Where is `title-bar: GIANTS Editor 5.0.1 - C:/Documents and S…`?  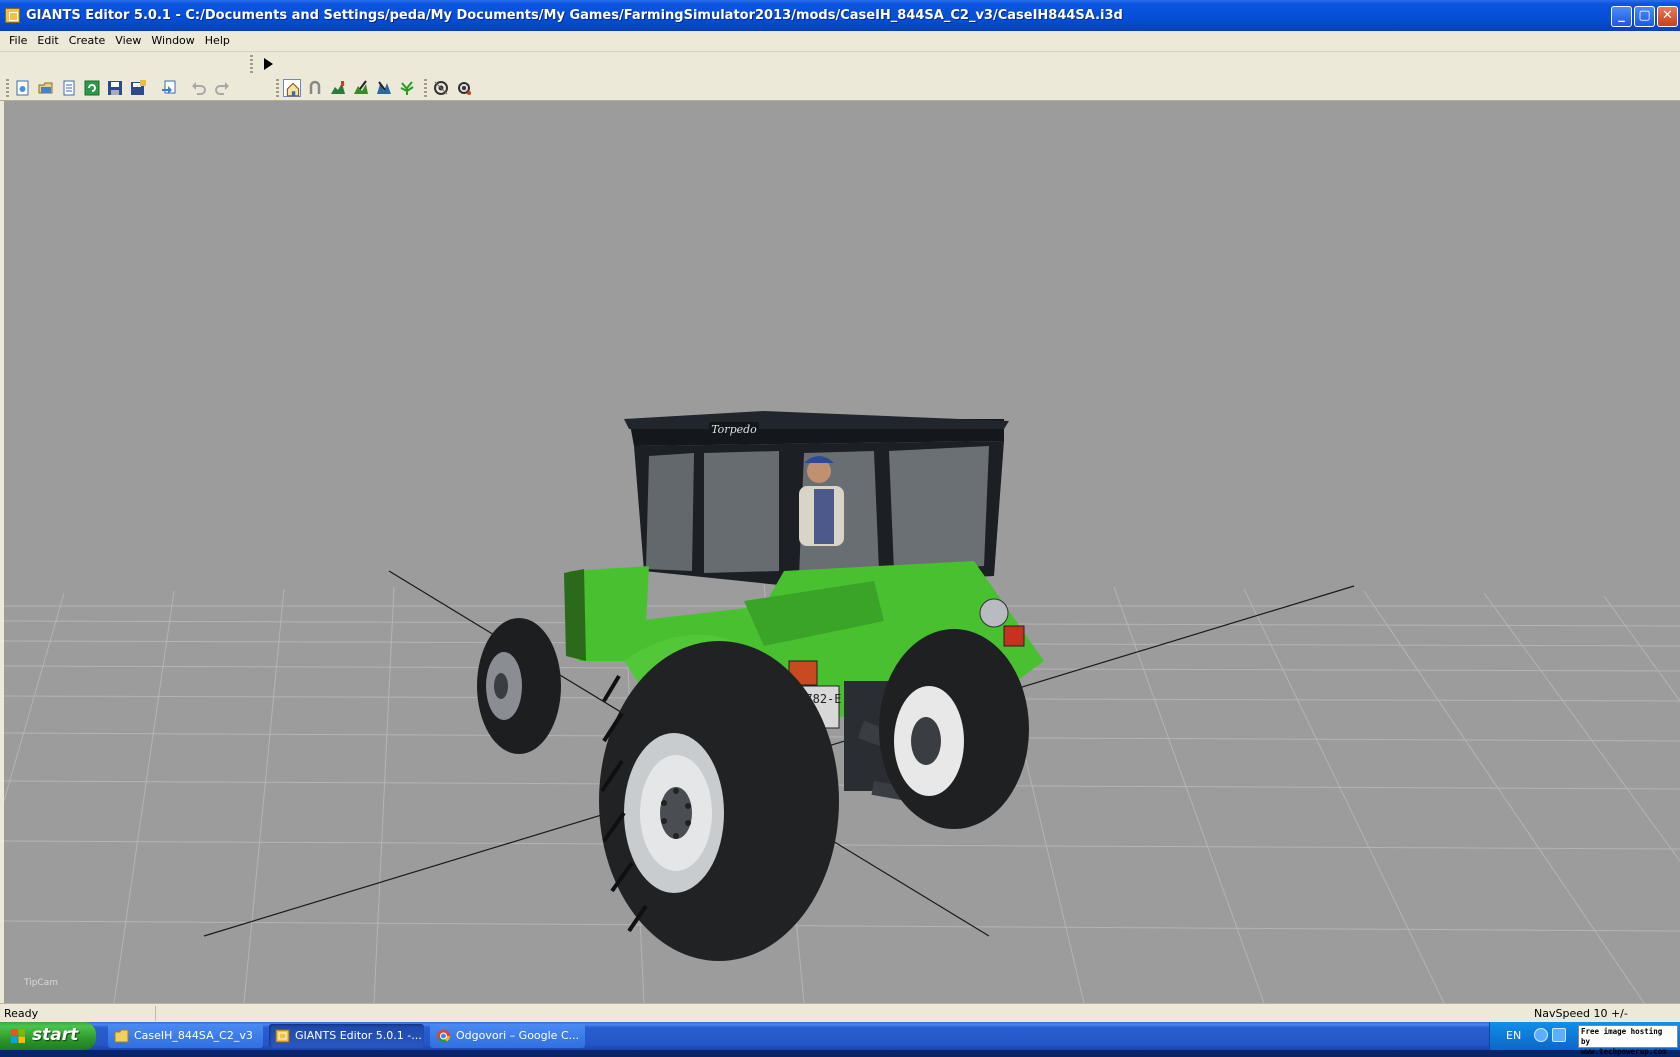 title-bar: GIANTS Editor 5.0.1 - C:/Documents and S… is located at coordinates (840, 16).